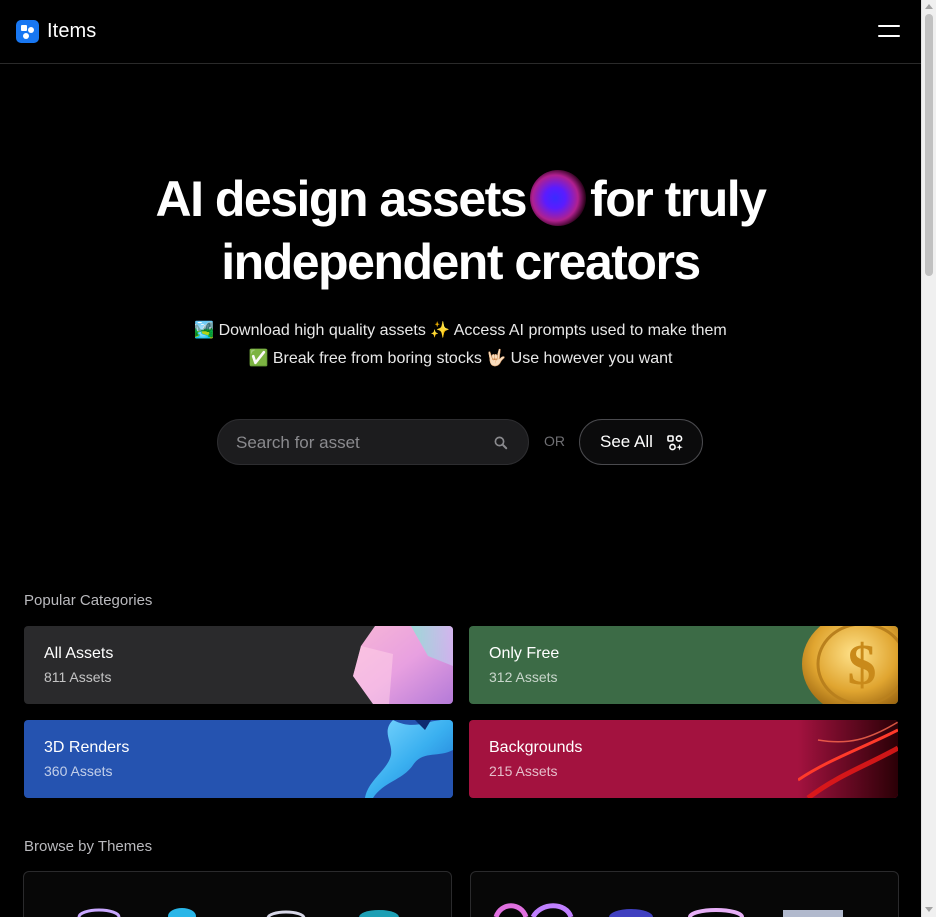 Image resolution: width=936 pixels, height=917 pixels. I want to click on category-count: 811 Assets, so click(78, 677).